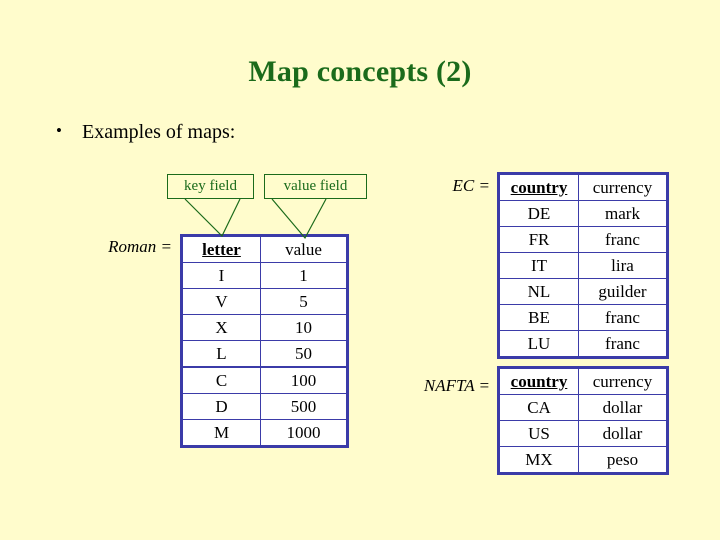  I want to click on cell-value: peso, so click(623, 460).